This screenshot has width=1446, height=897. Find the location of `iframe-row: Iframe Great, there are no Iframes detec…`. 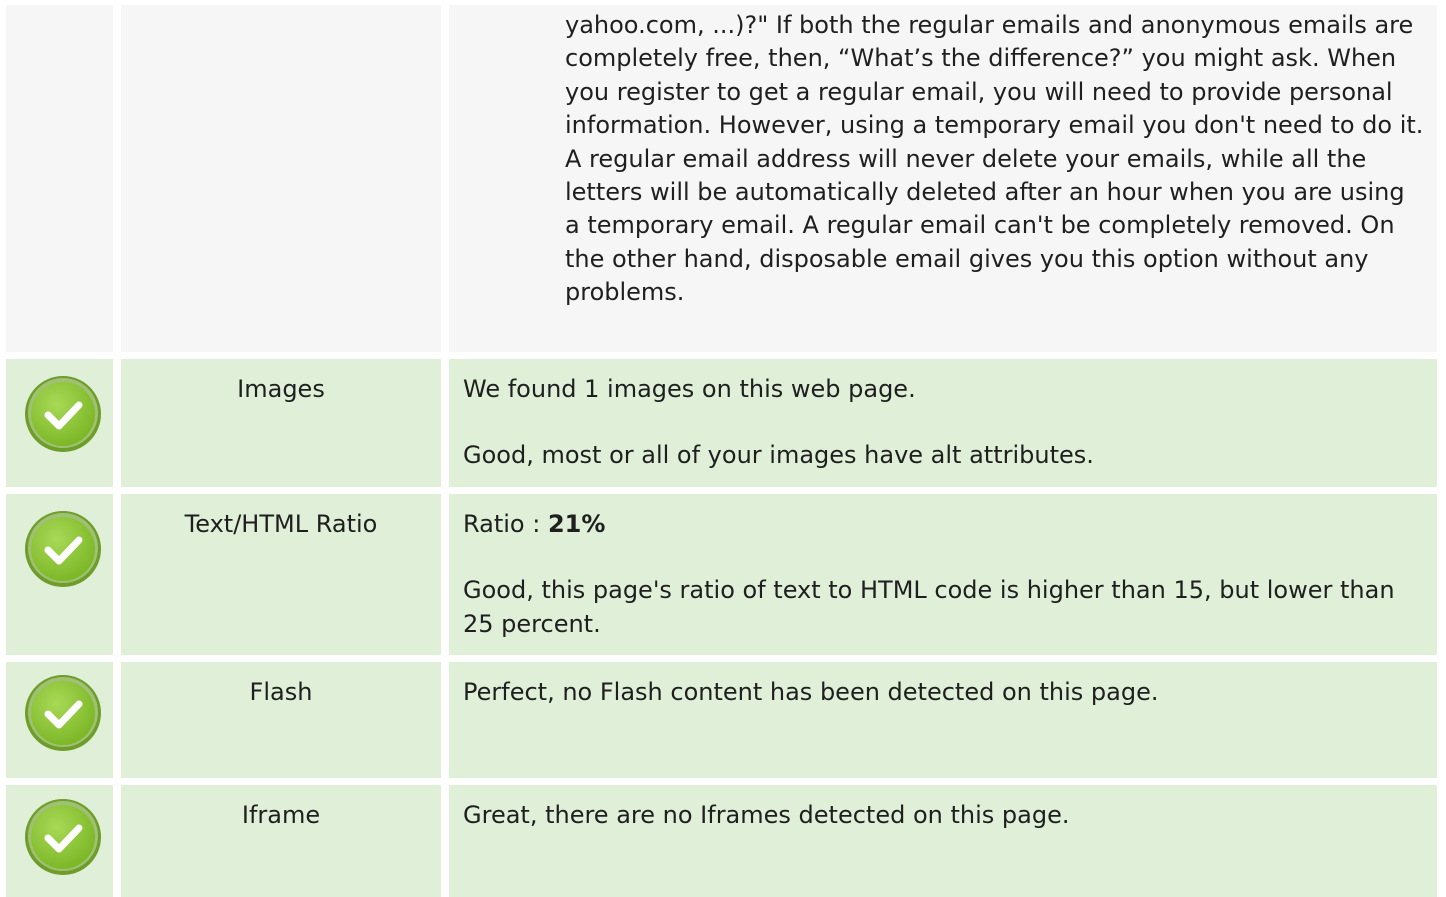

iframe-row: Iframe Great, there are no Iframes detec… is located at coordinates (723, 841).